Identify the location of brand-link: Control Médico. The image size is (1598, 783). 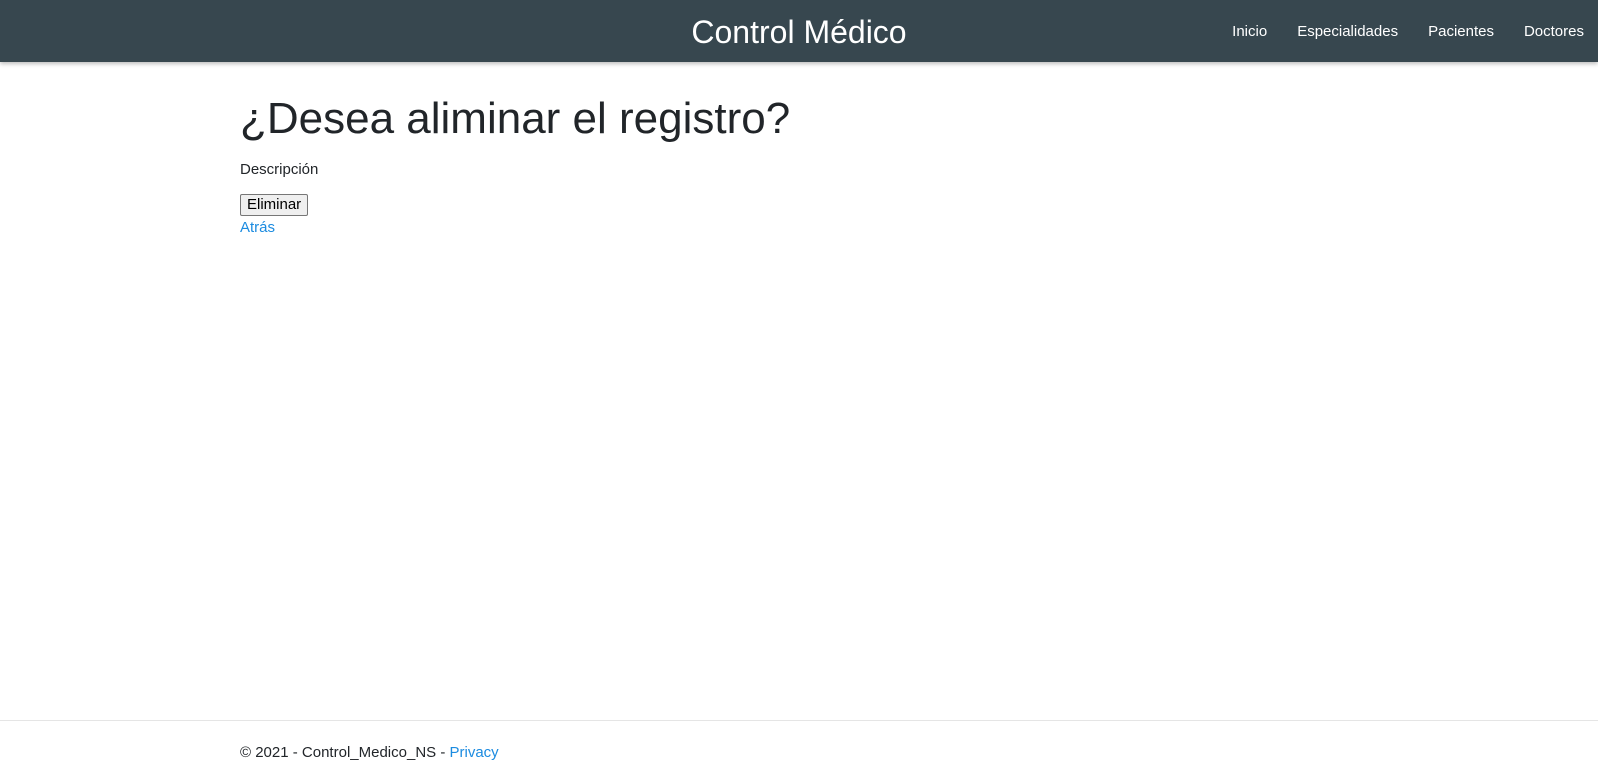
(798, 32).